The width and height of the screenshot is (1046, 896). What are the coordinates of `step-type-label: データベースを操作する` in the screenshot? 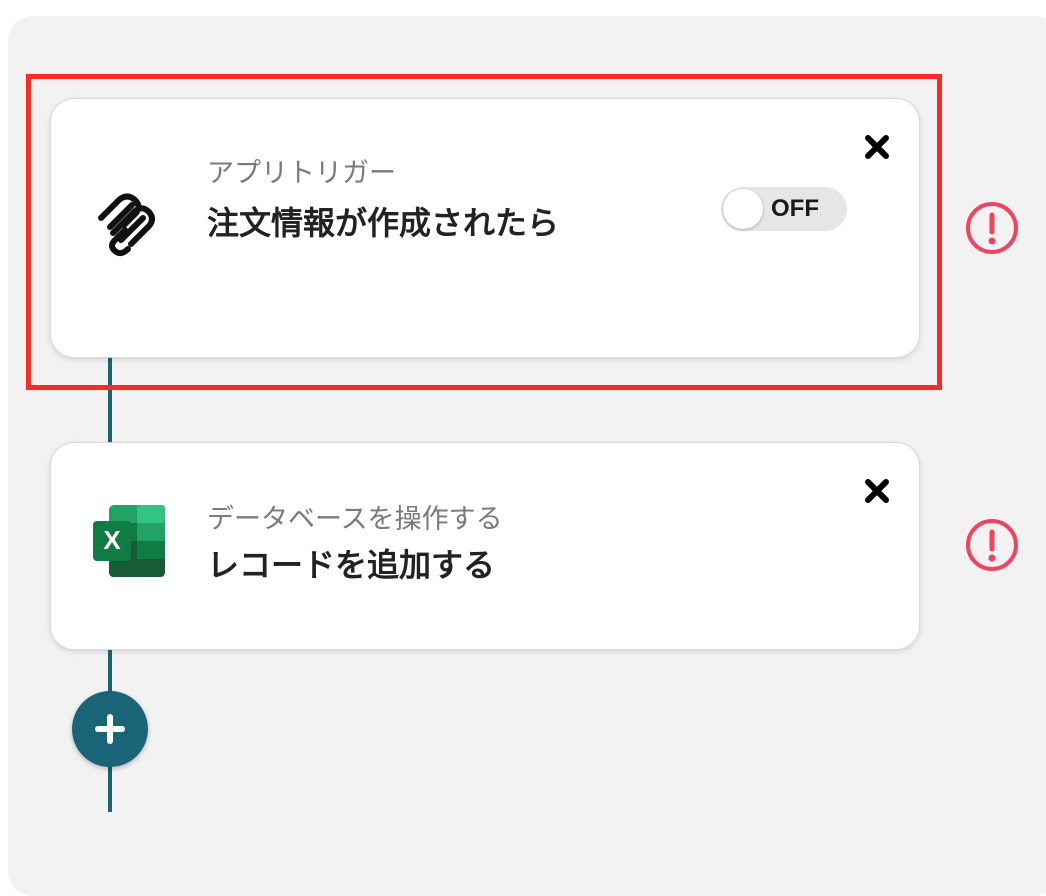 It's located at (355, 519).